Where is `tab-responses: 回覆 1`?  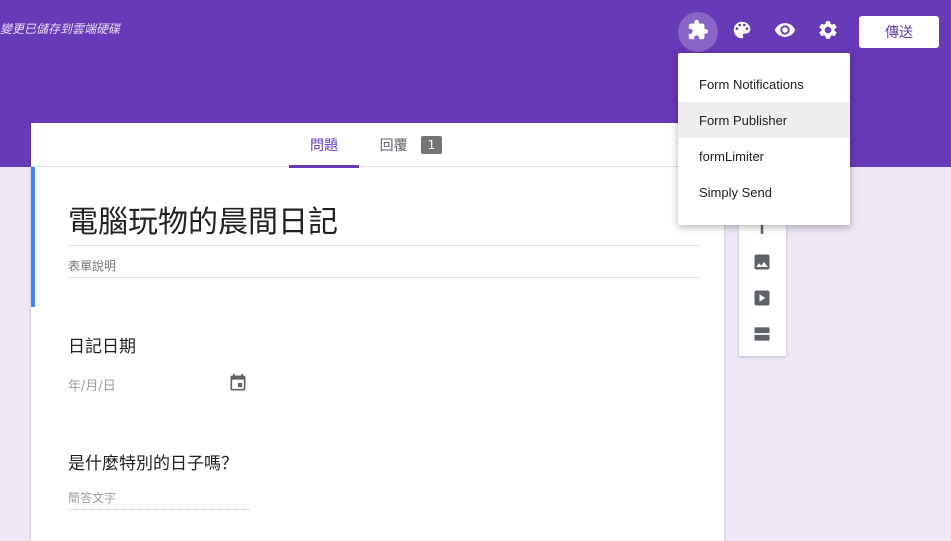
tab-responses: 回覆 1 is located at coordinates (411, 145).